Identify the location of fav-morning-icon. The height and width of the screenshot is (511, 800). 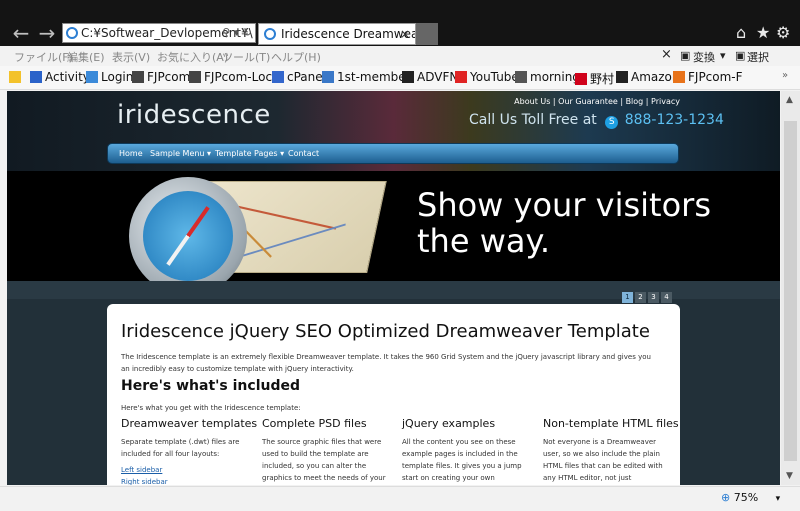
(521, 77).